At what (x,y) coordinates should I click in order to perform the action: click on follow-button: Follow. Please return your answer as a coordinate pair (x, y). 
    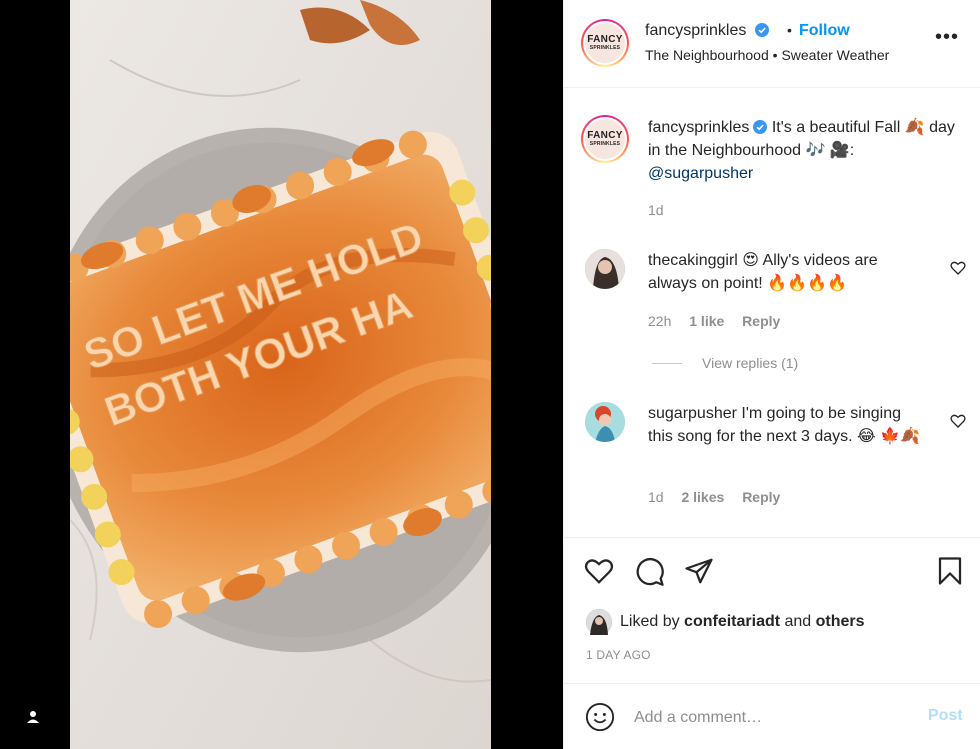
    Looking at the image, I should click on (824, 31).